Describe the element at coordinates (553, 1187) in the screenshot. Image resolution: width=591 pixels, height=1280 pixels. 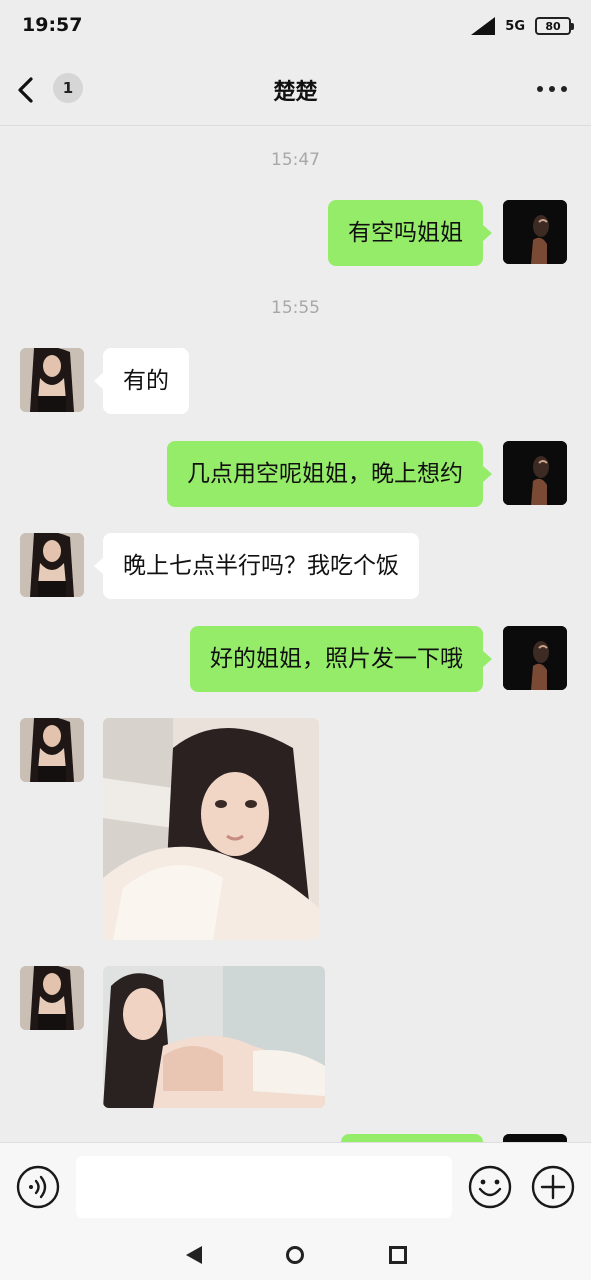
I see `plus-icon` at that location.